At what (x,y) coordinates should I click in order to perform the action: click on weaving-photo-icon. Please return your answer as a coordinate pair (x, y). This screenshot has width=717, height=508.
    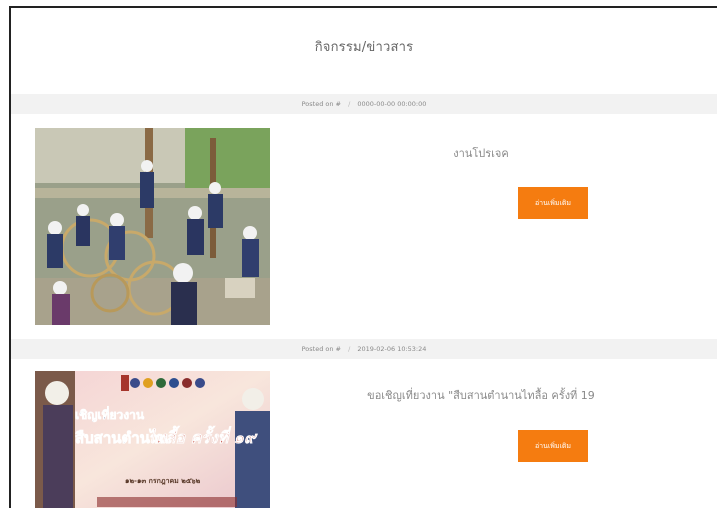
    Looking at the image, I should click on (152, 226).